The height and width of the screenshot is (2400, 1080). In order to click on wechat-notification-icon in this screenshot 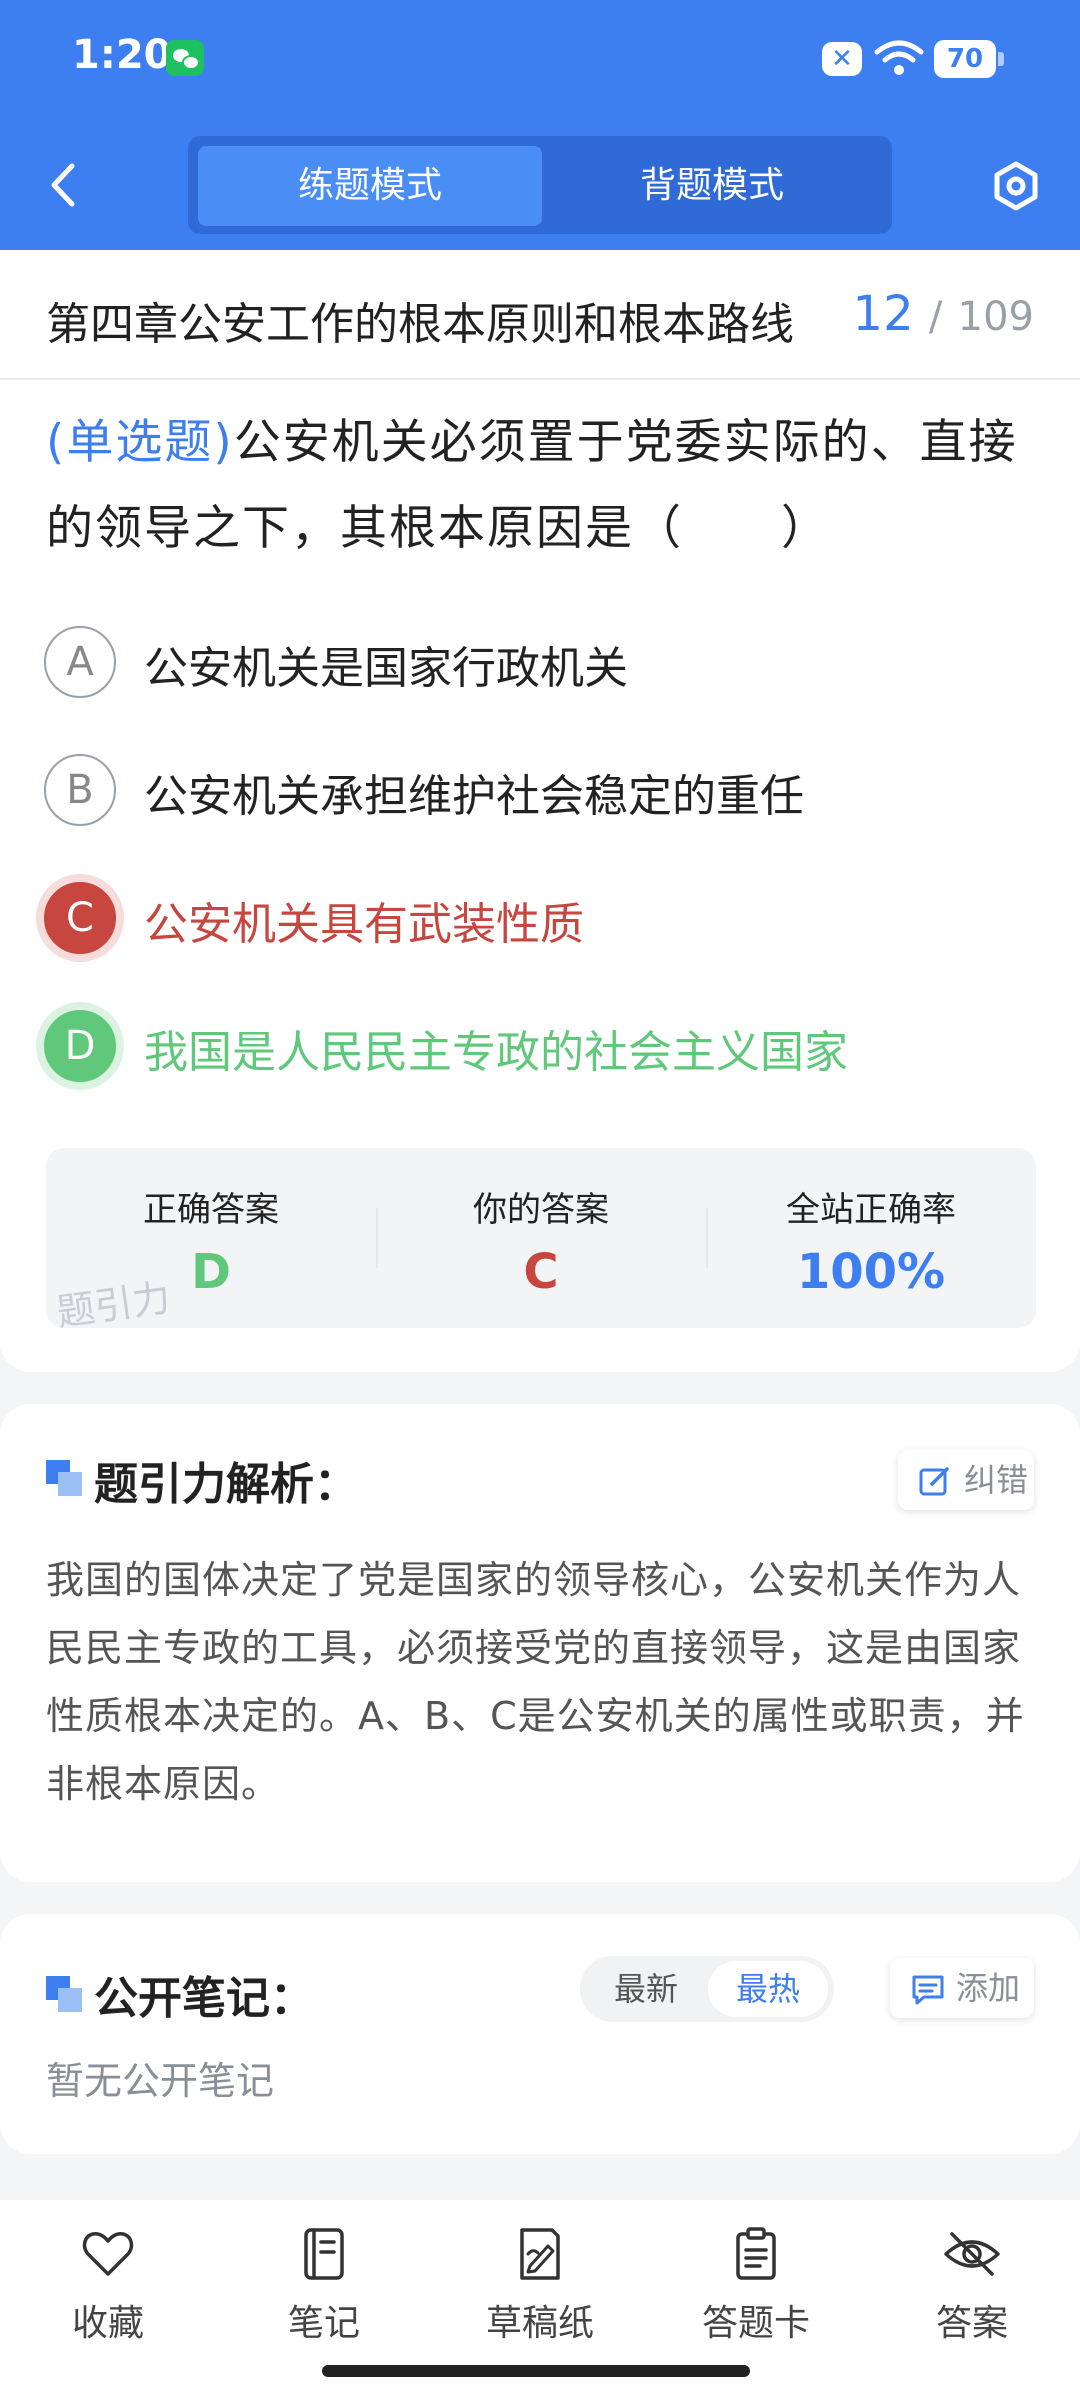, I will do `click(185, 58)`.